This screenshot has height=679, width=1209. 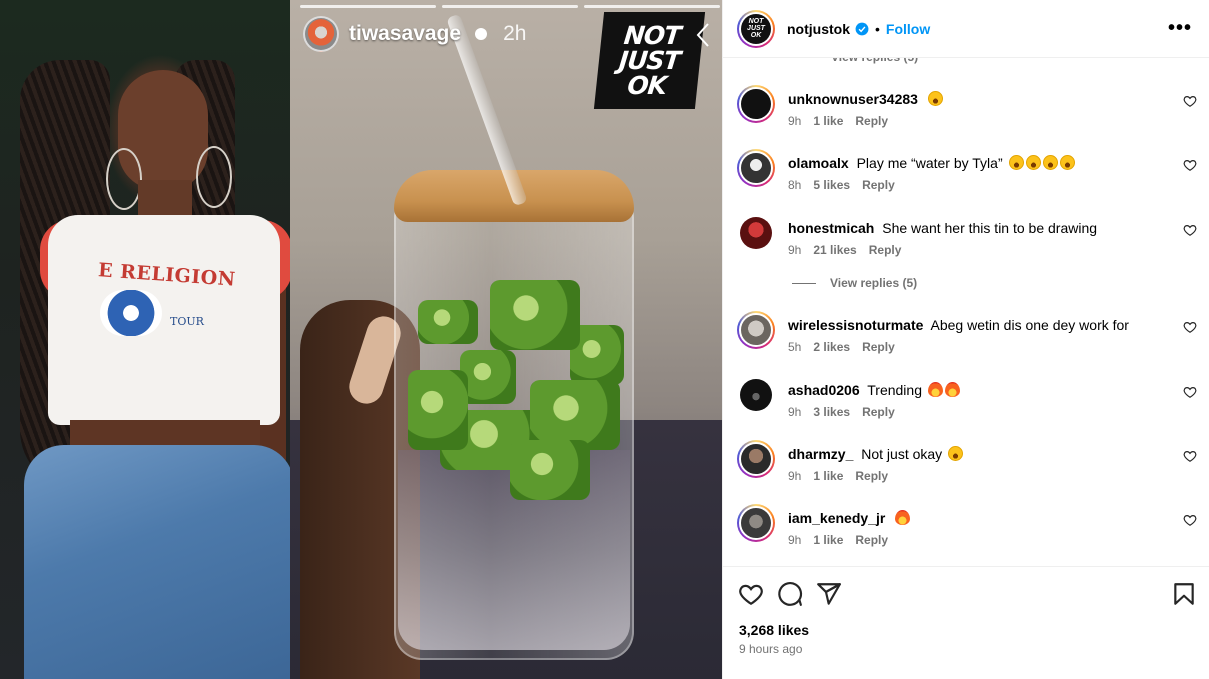 I want to click on avatar-logo-line: NOT, so click(x=756, y=21).